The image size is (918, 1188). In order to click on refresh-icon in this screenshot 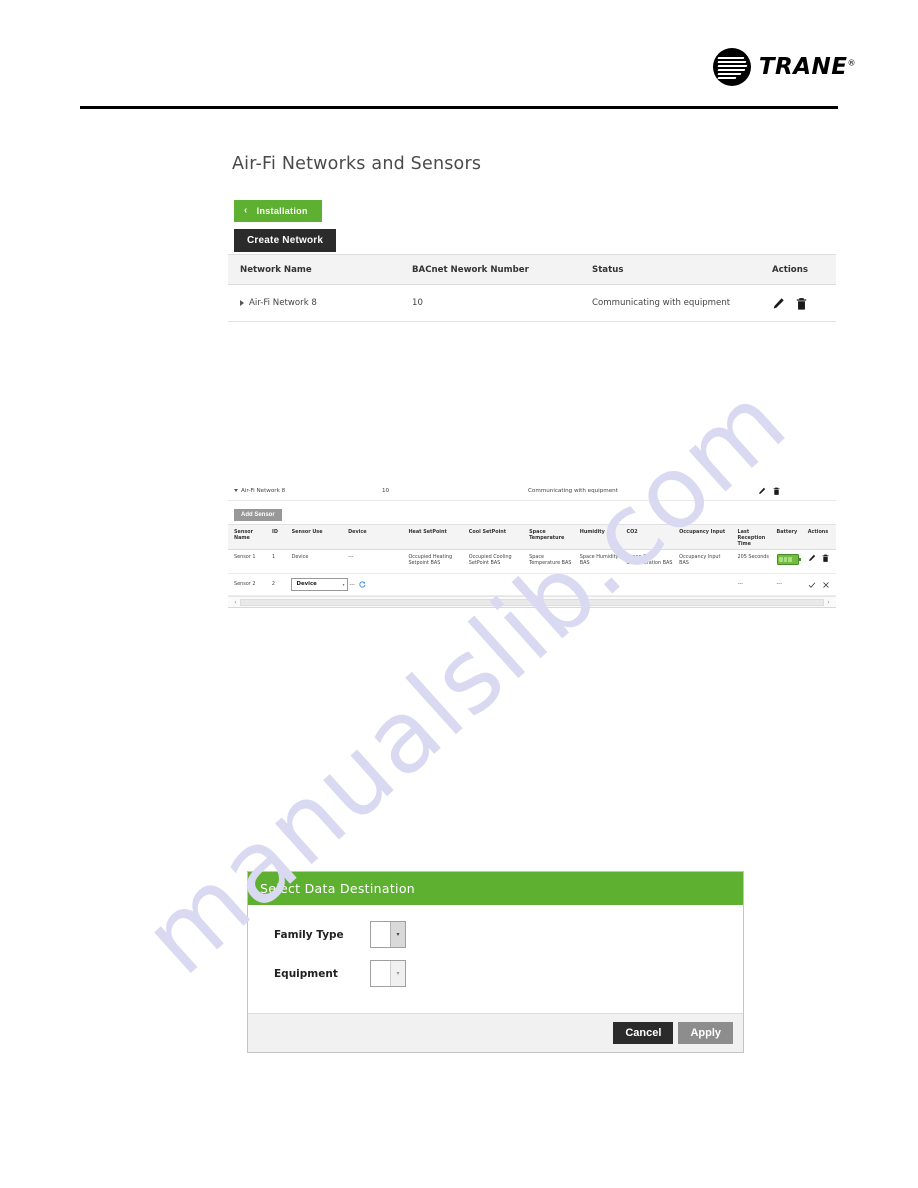, I will do `click(362, 584)`.